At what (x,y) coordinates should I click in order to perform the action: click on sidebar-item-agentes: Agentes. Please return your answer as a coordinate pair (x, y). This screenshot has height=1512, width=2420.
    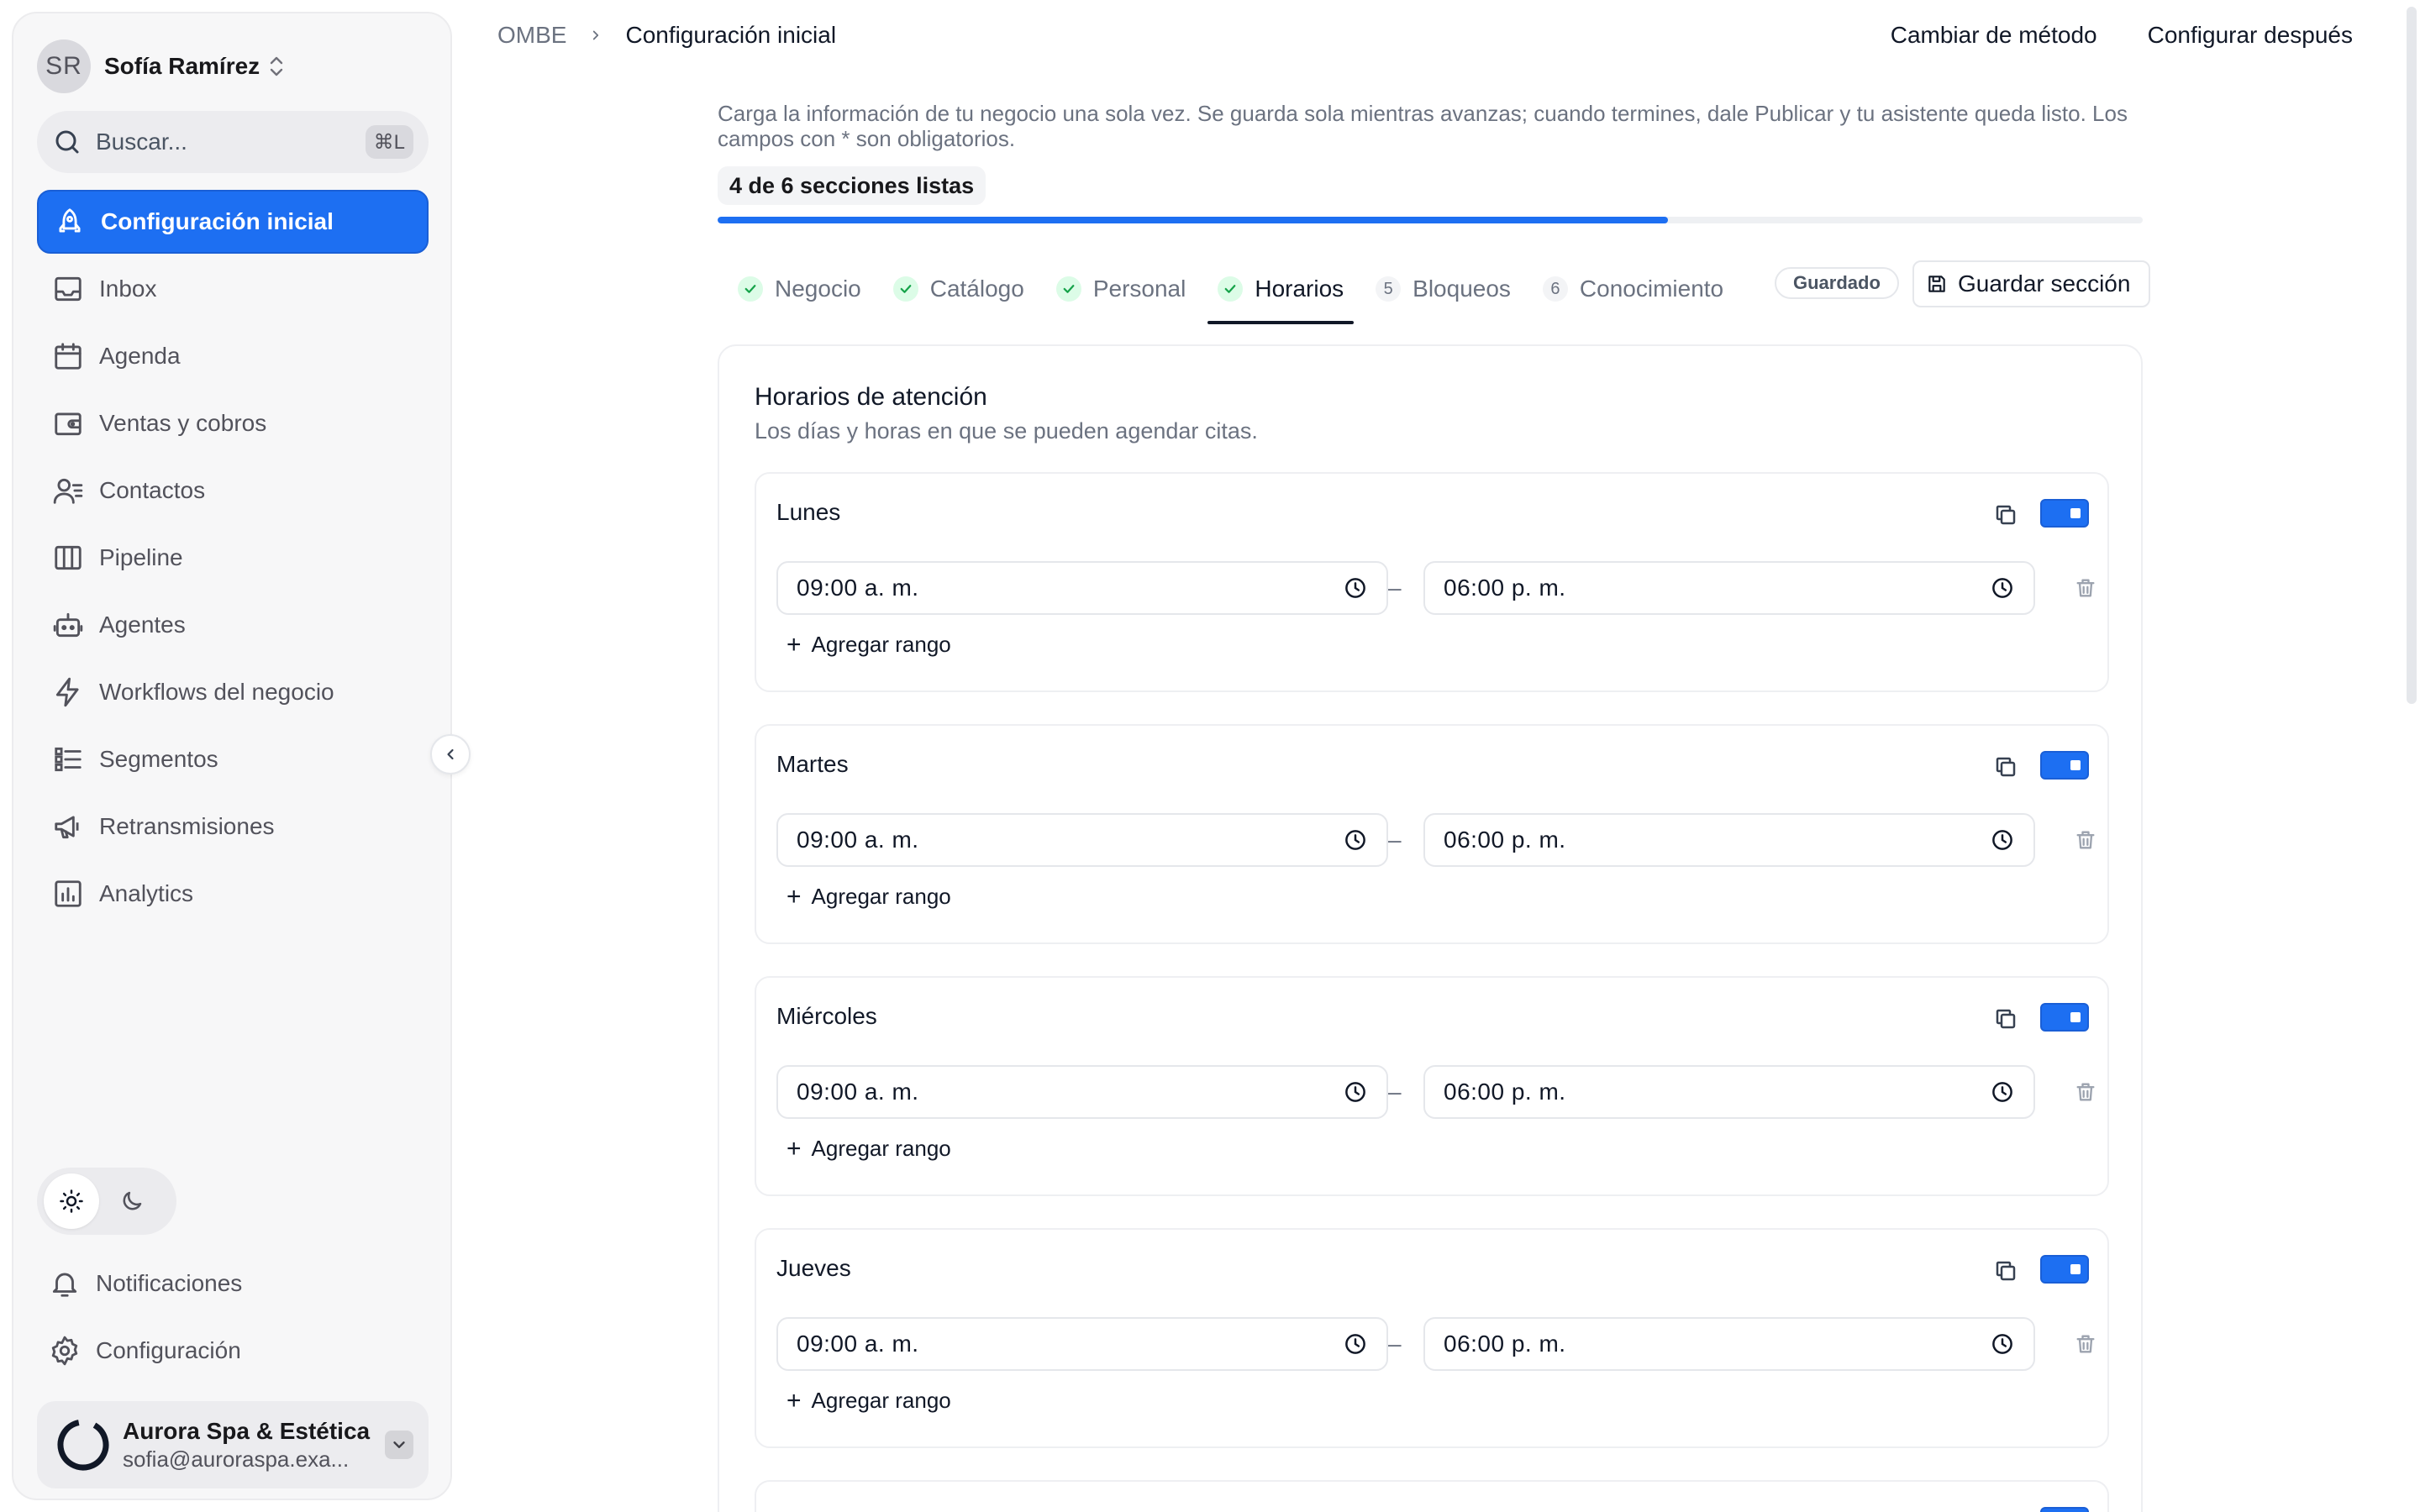
    Looking at the image, I should click on (233, 625).